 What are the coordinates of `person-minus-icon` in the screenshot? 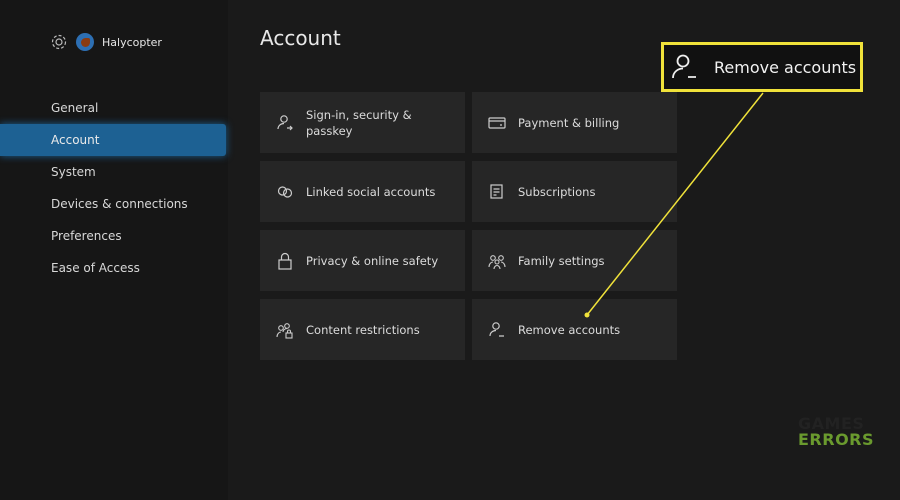 It's located at (684, 66).